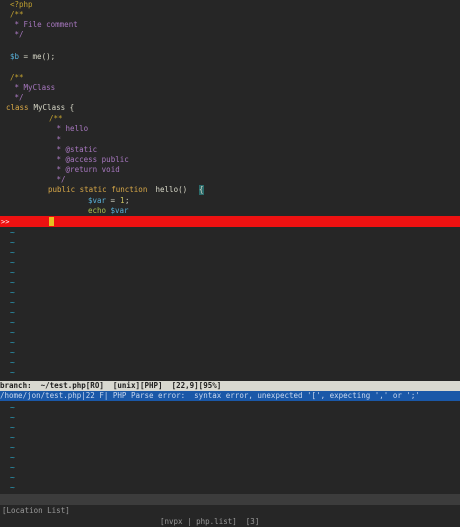 The width and height of the screenshot is (460, 527). What do you see at coordinates (52, 107) in the screenshot?
I see `class-name: MyClass {` at bounding box center [52, 107].